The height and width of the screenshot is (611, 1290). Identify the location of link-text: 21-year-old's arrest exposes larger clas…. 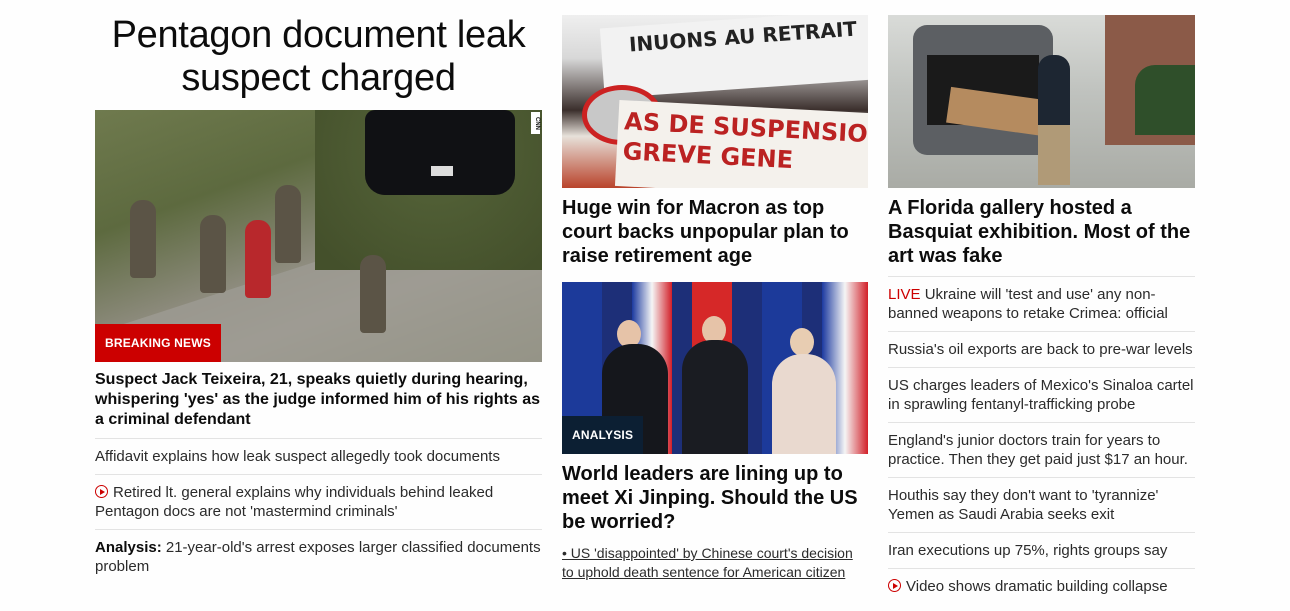
(318, 557).